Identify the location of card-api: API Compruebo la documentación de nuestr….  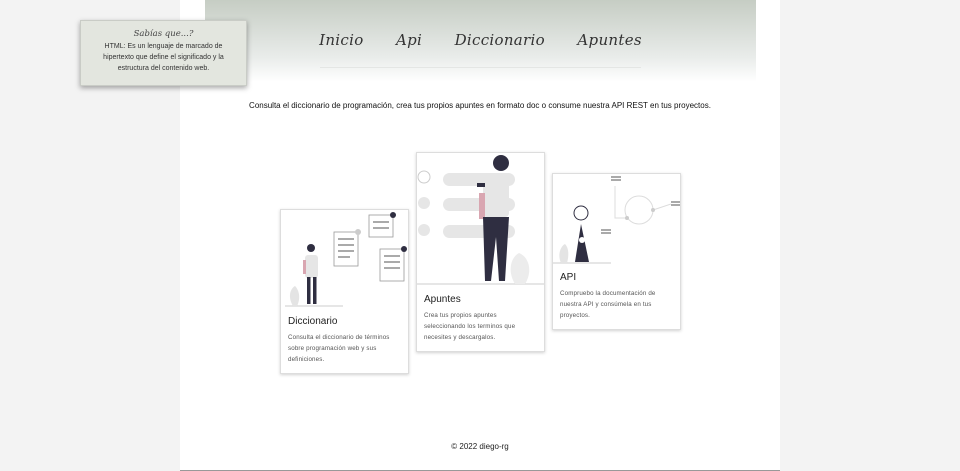
(616, 251).